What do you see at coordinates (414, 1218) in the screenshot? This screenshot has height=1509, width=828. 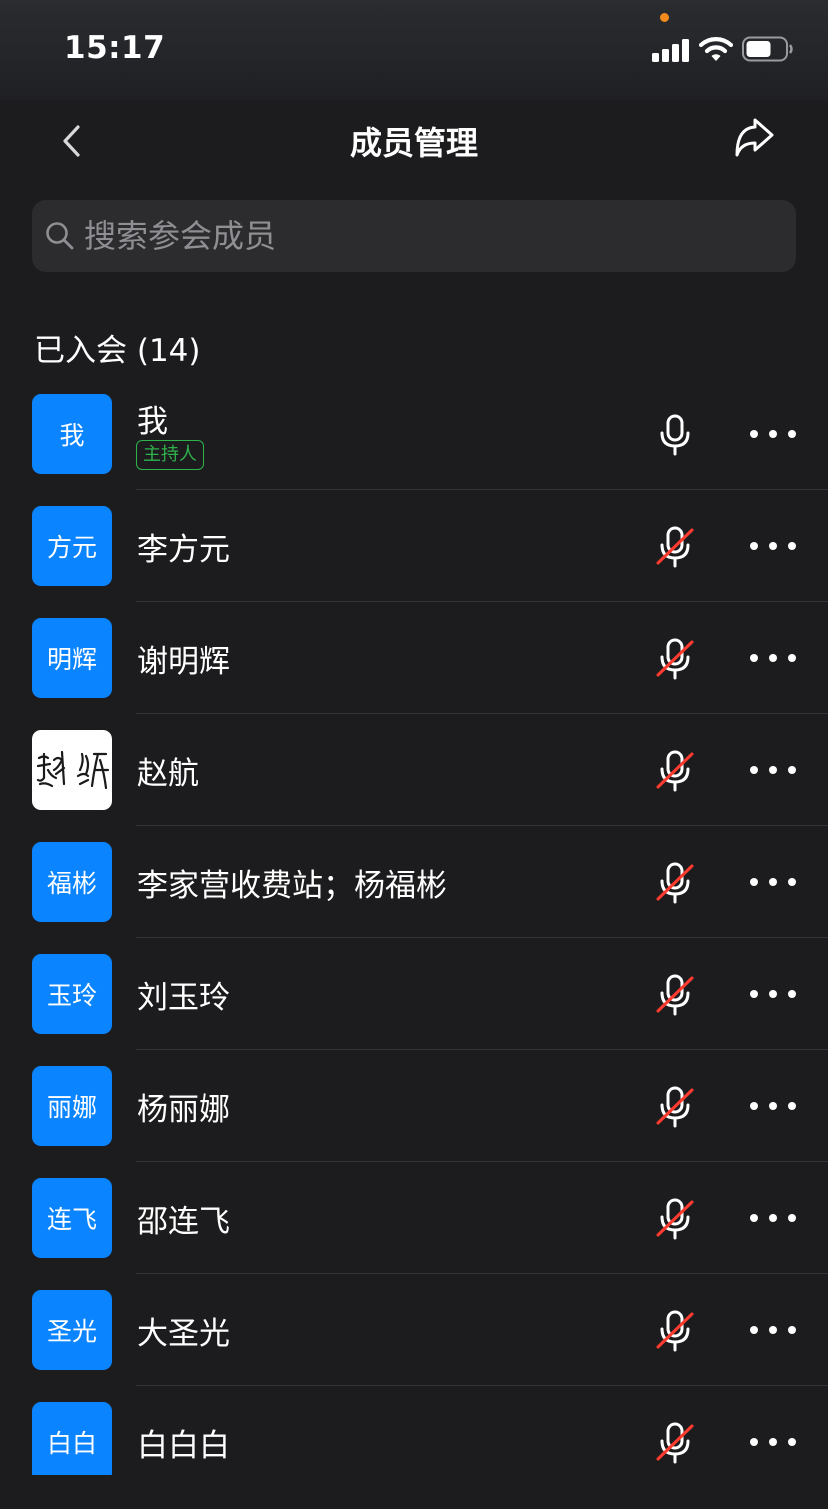 I see `member-row: 连飞 邵连飞` at bounding box center [414, 1218].